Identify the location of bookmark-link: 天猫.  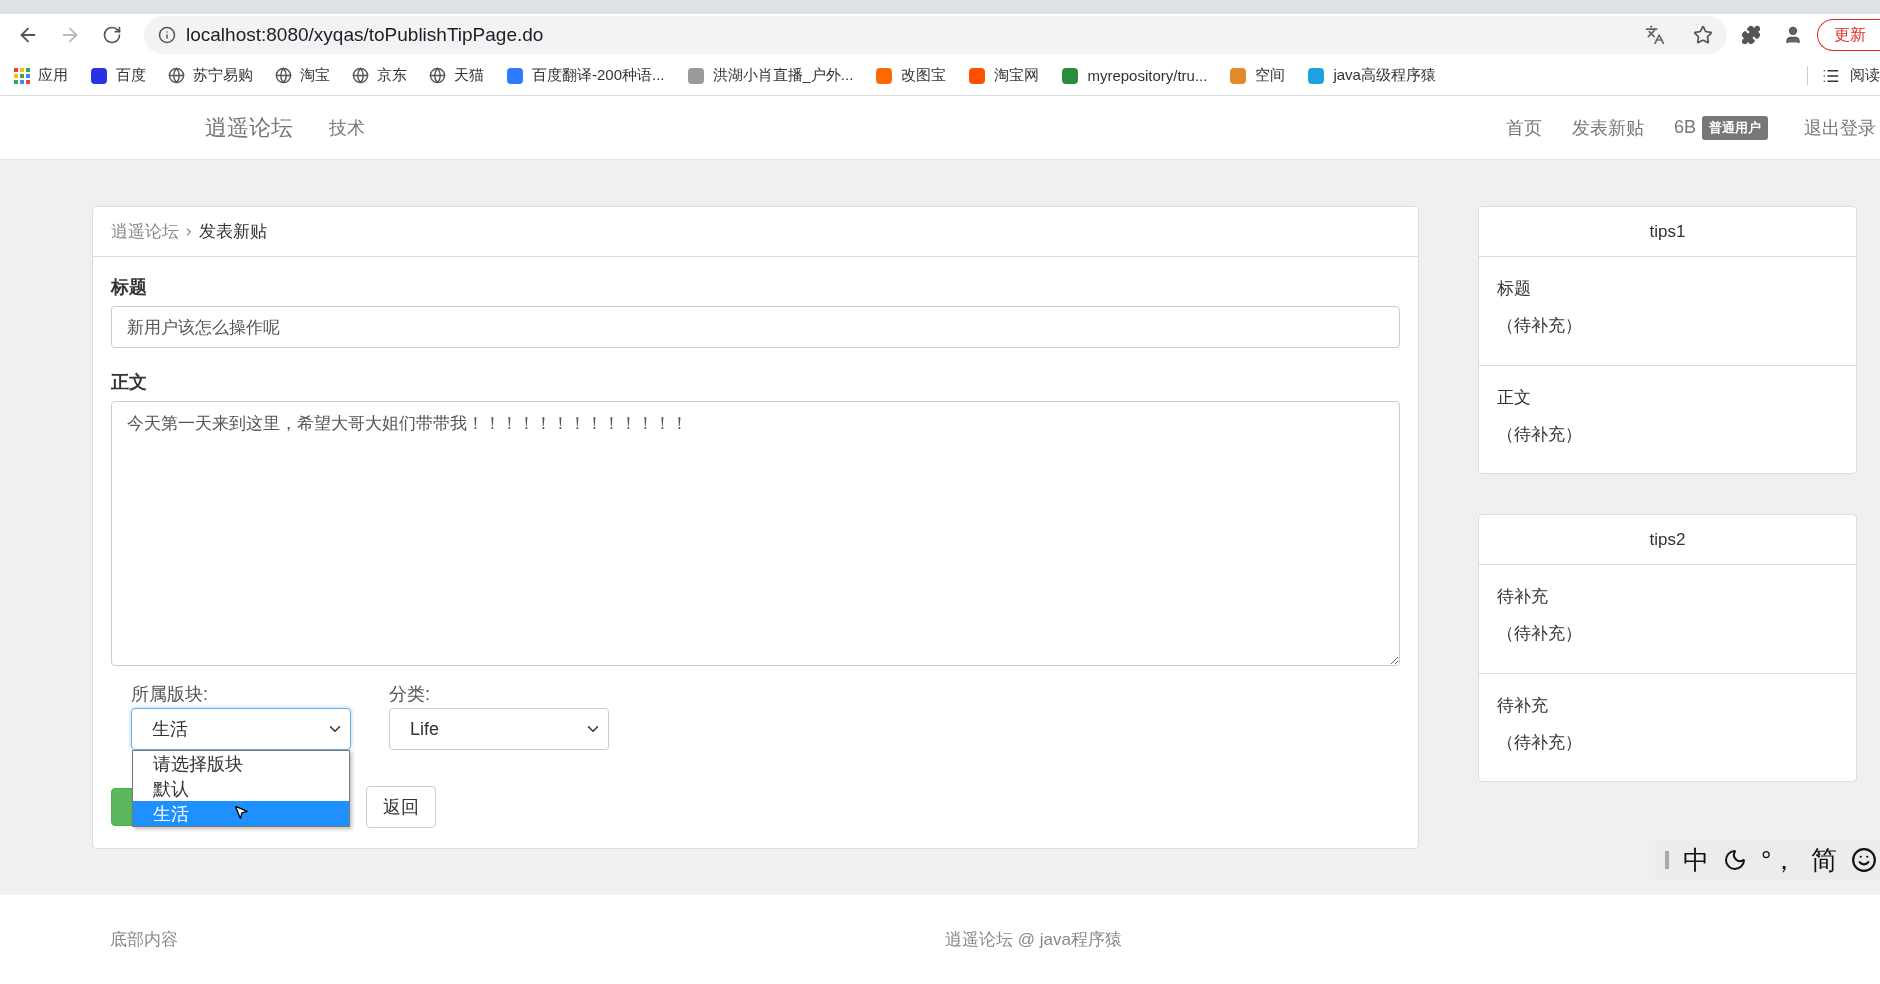
(456, 75).